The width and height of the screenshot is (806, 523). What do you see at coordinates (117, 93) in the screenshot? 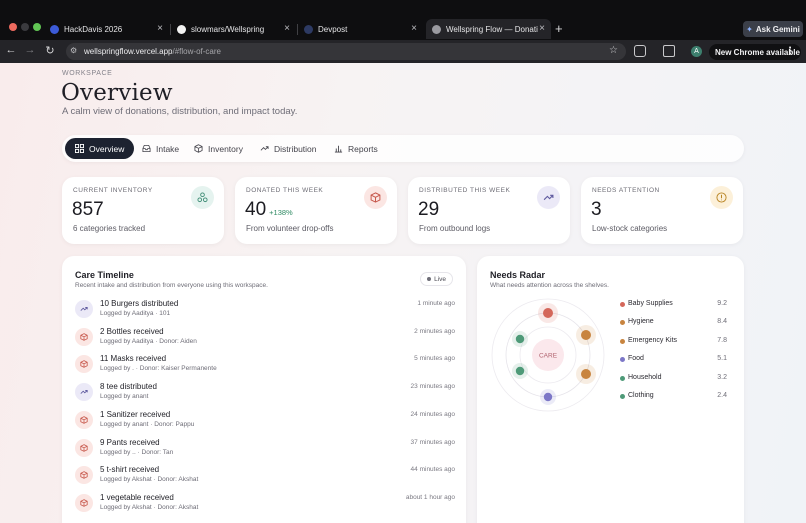
I see `page-title: Overview` at bounding box center [117, 93].